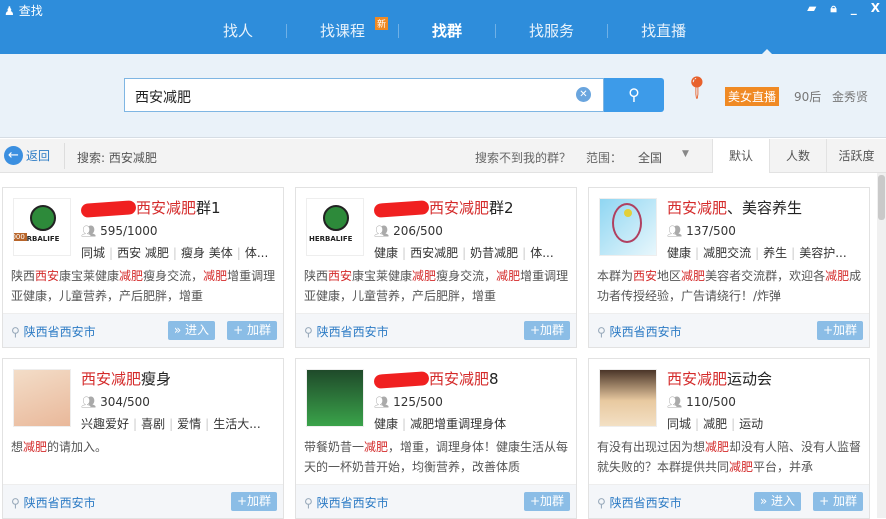 This screenshot has width=886, height=519. I want to click on map-pin-icon: 📍︎, so click(697, 88).